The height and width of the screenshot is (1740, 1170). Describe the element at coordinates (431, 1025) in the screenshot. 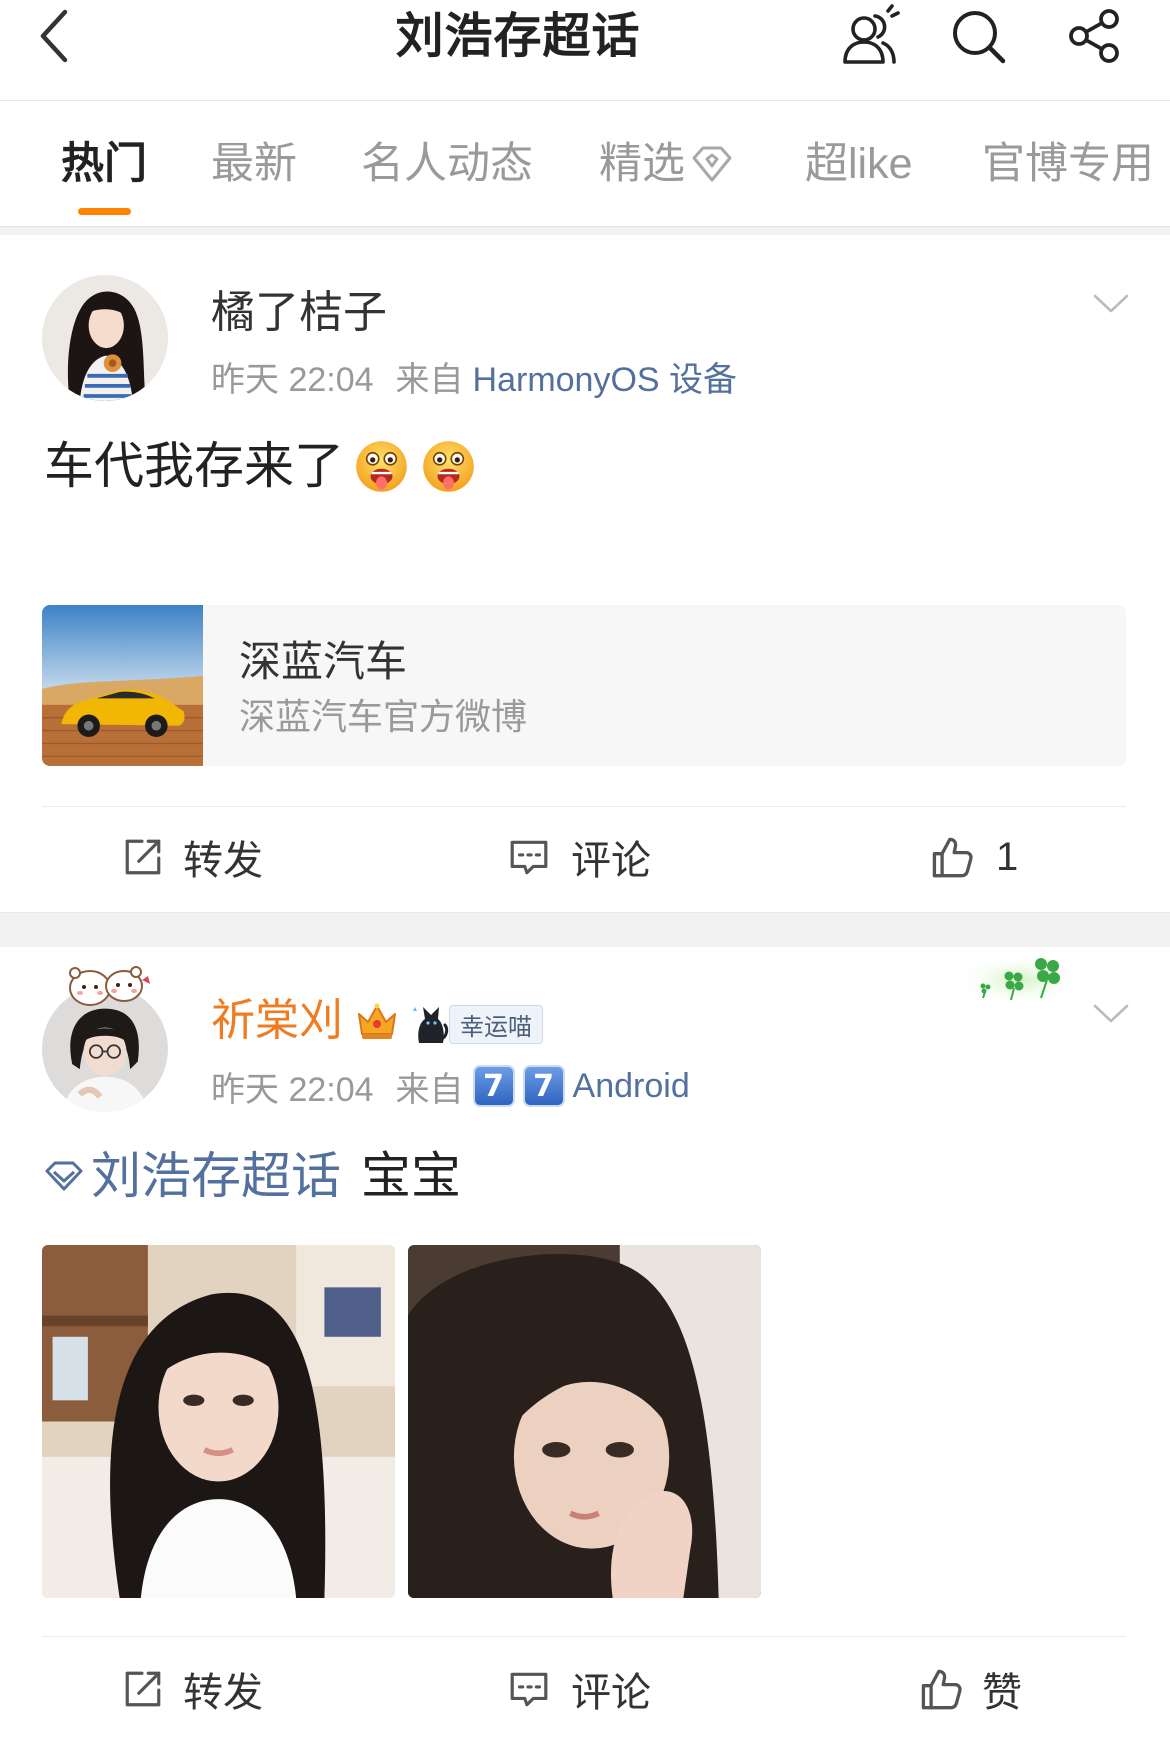

I see `lucky-cat-icon` at that location.